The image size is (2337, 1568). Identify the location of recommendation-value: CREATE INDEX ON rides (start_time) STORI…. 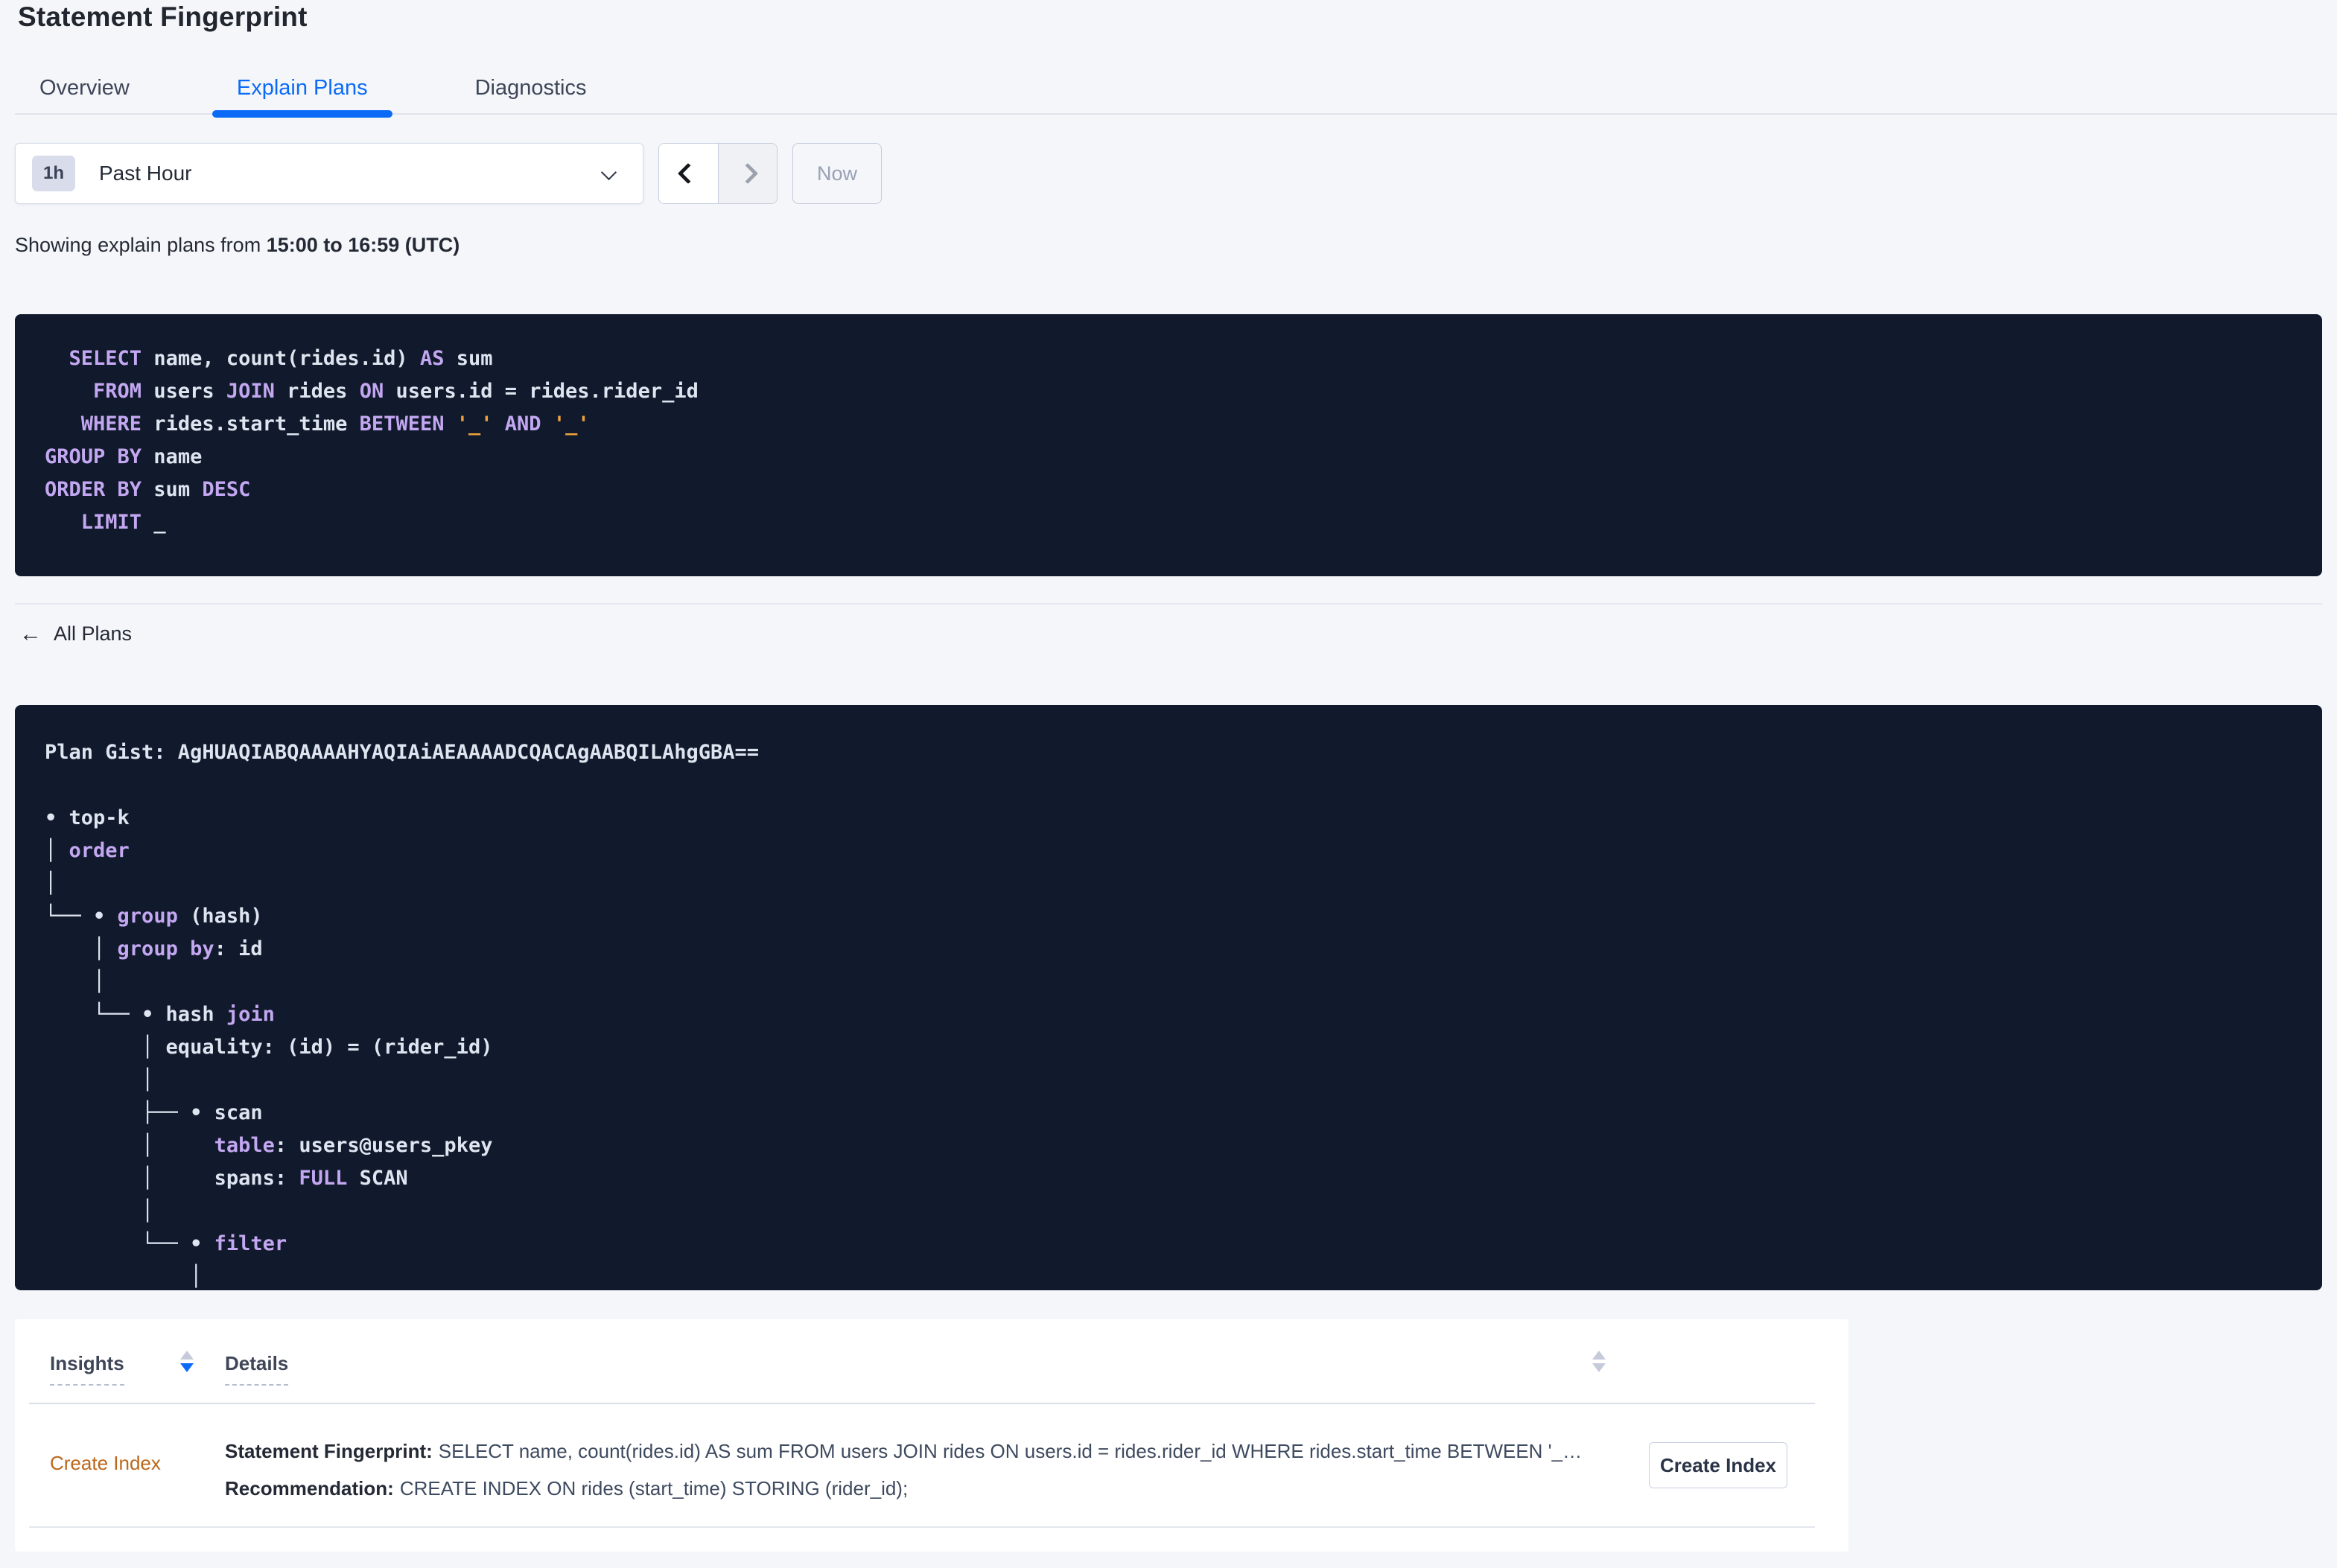
(654, 1488).